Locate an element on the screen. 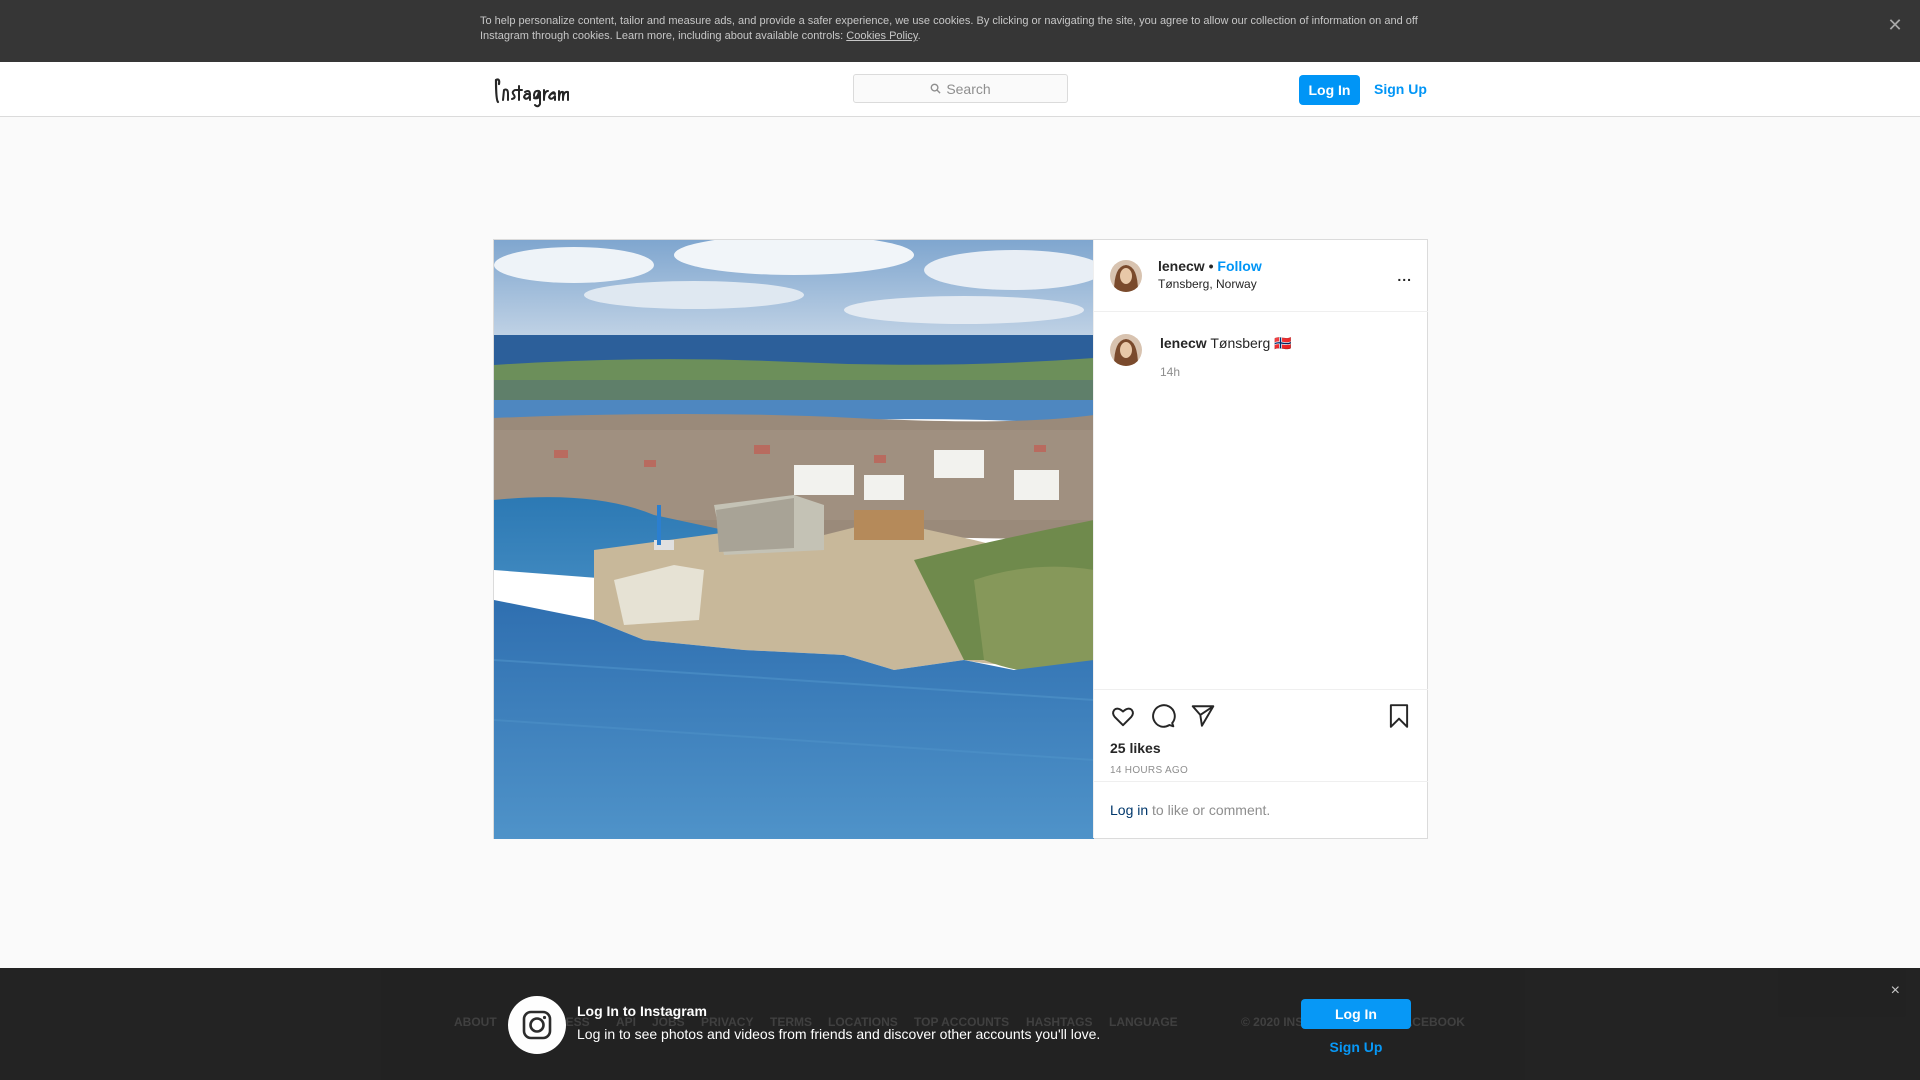 The width and height of the screenshot is (1920, 1080). cookies-policy-link: Cookies Policy is located at coordinates (881, 36).